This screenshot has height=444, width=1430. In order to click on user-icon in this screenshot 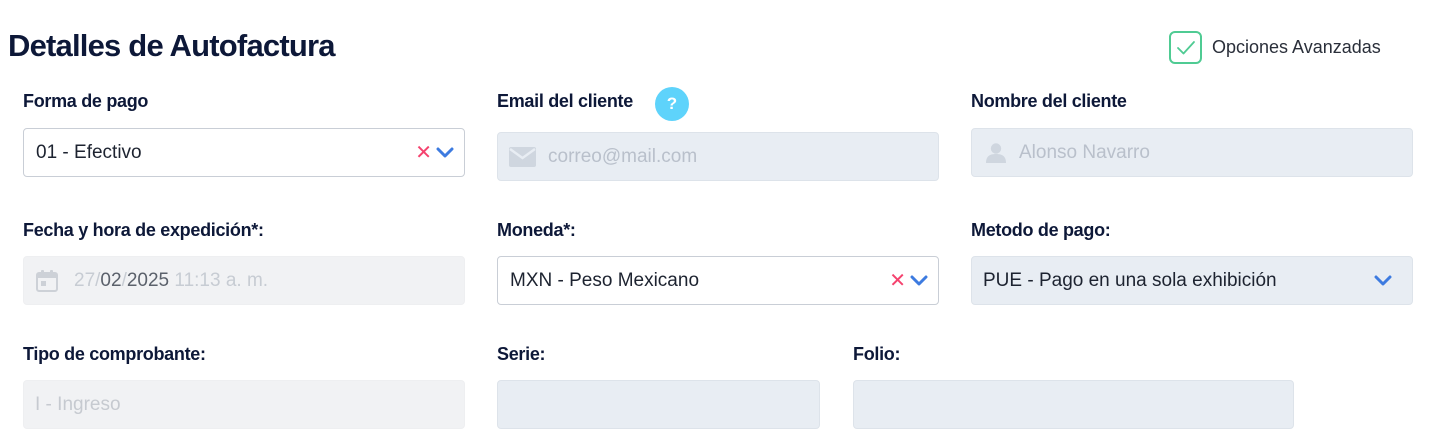, I will do `click(996, 153)`.